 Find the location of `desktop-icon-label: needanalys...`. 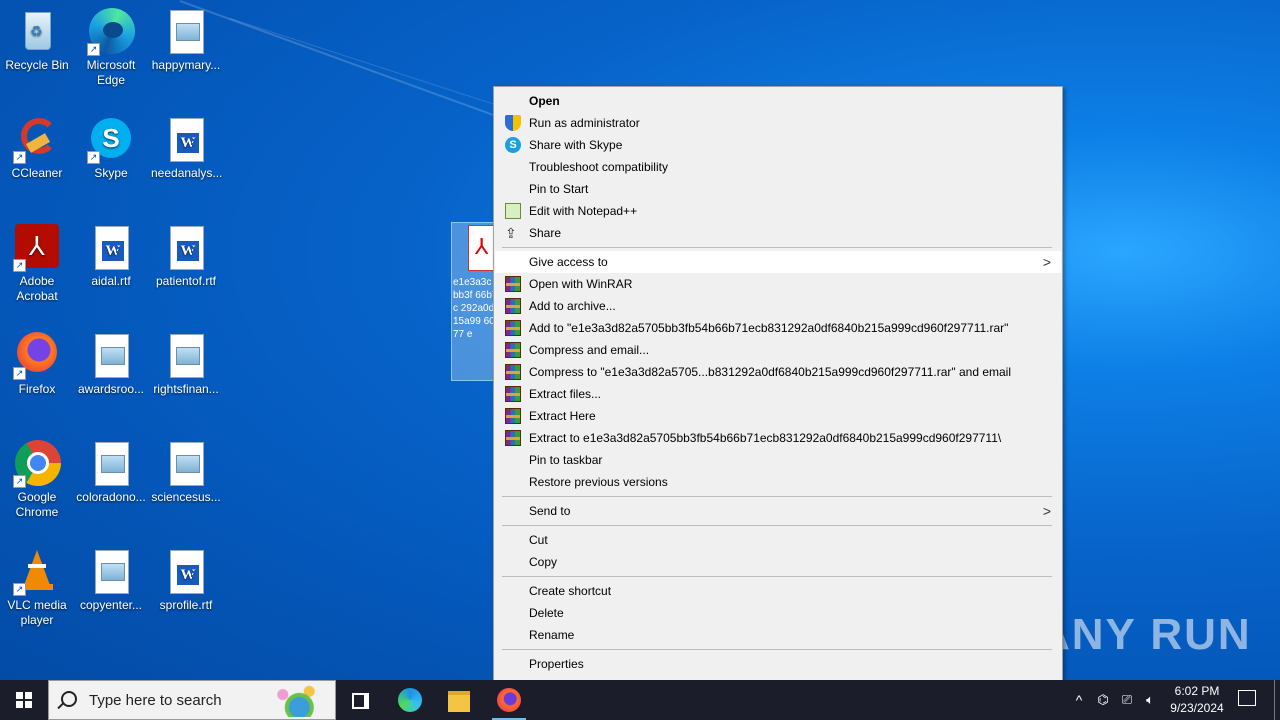

desktop-icon-label: needanalys... is located at coordinates (187, 173).